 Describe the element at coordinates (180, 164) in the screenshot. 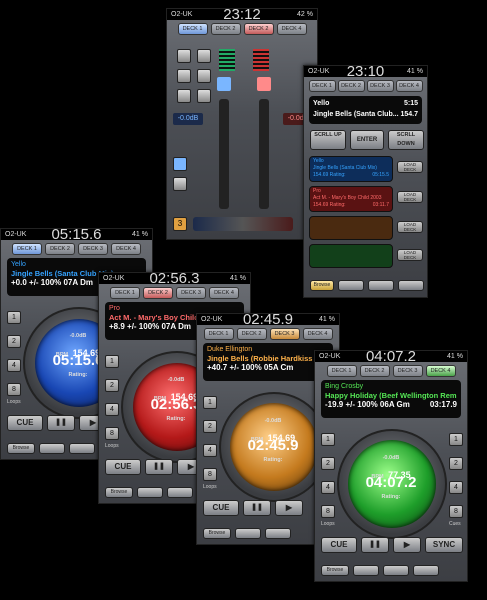

I see `play-left-button` at that location.